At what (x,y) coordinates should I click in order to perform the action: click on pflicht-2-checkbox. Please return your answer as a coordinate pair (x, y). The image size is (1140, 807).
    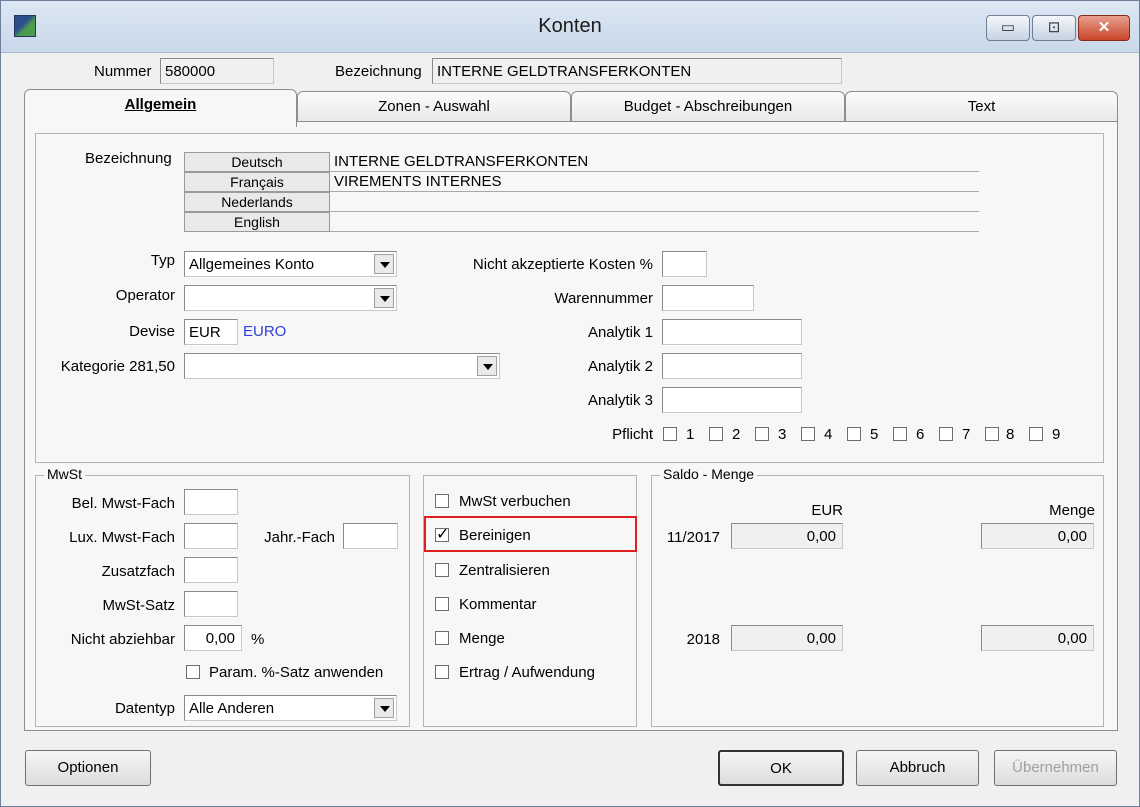
    Looking at the image, I should click on (716, 434).